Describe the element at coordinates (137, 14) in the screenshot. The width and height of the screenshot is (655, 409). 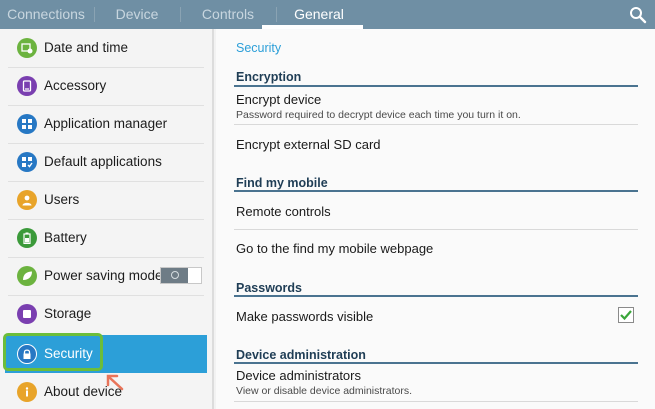
I see `tab-device: Device` at that location.